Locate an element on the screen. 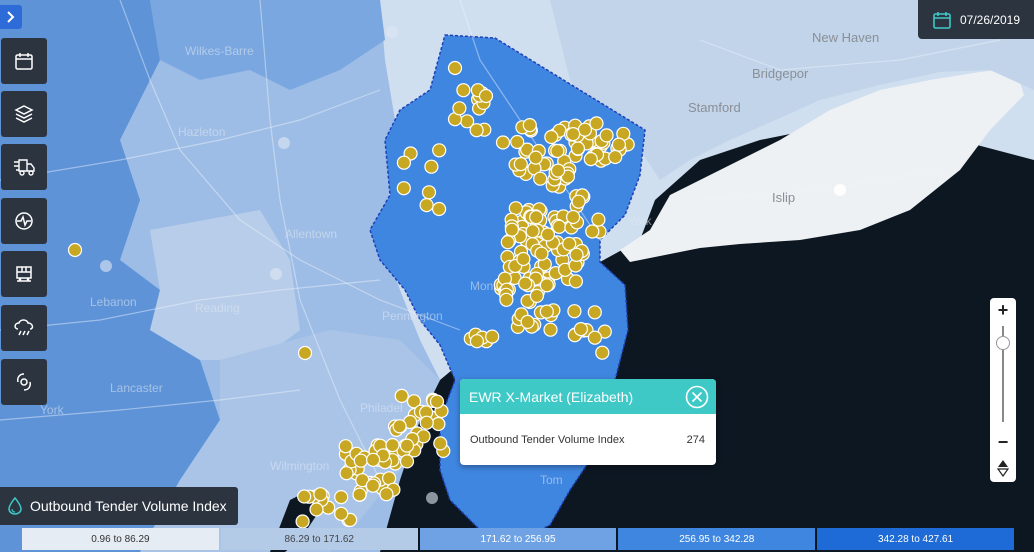  zoom-in-button: + is located at coordinates (1003, 310).